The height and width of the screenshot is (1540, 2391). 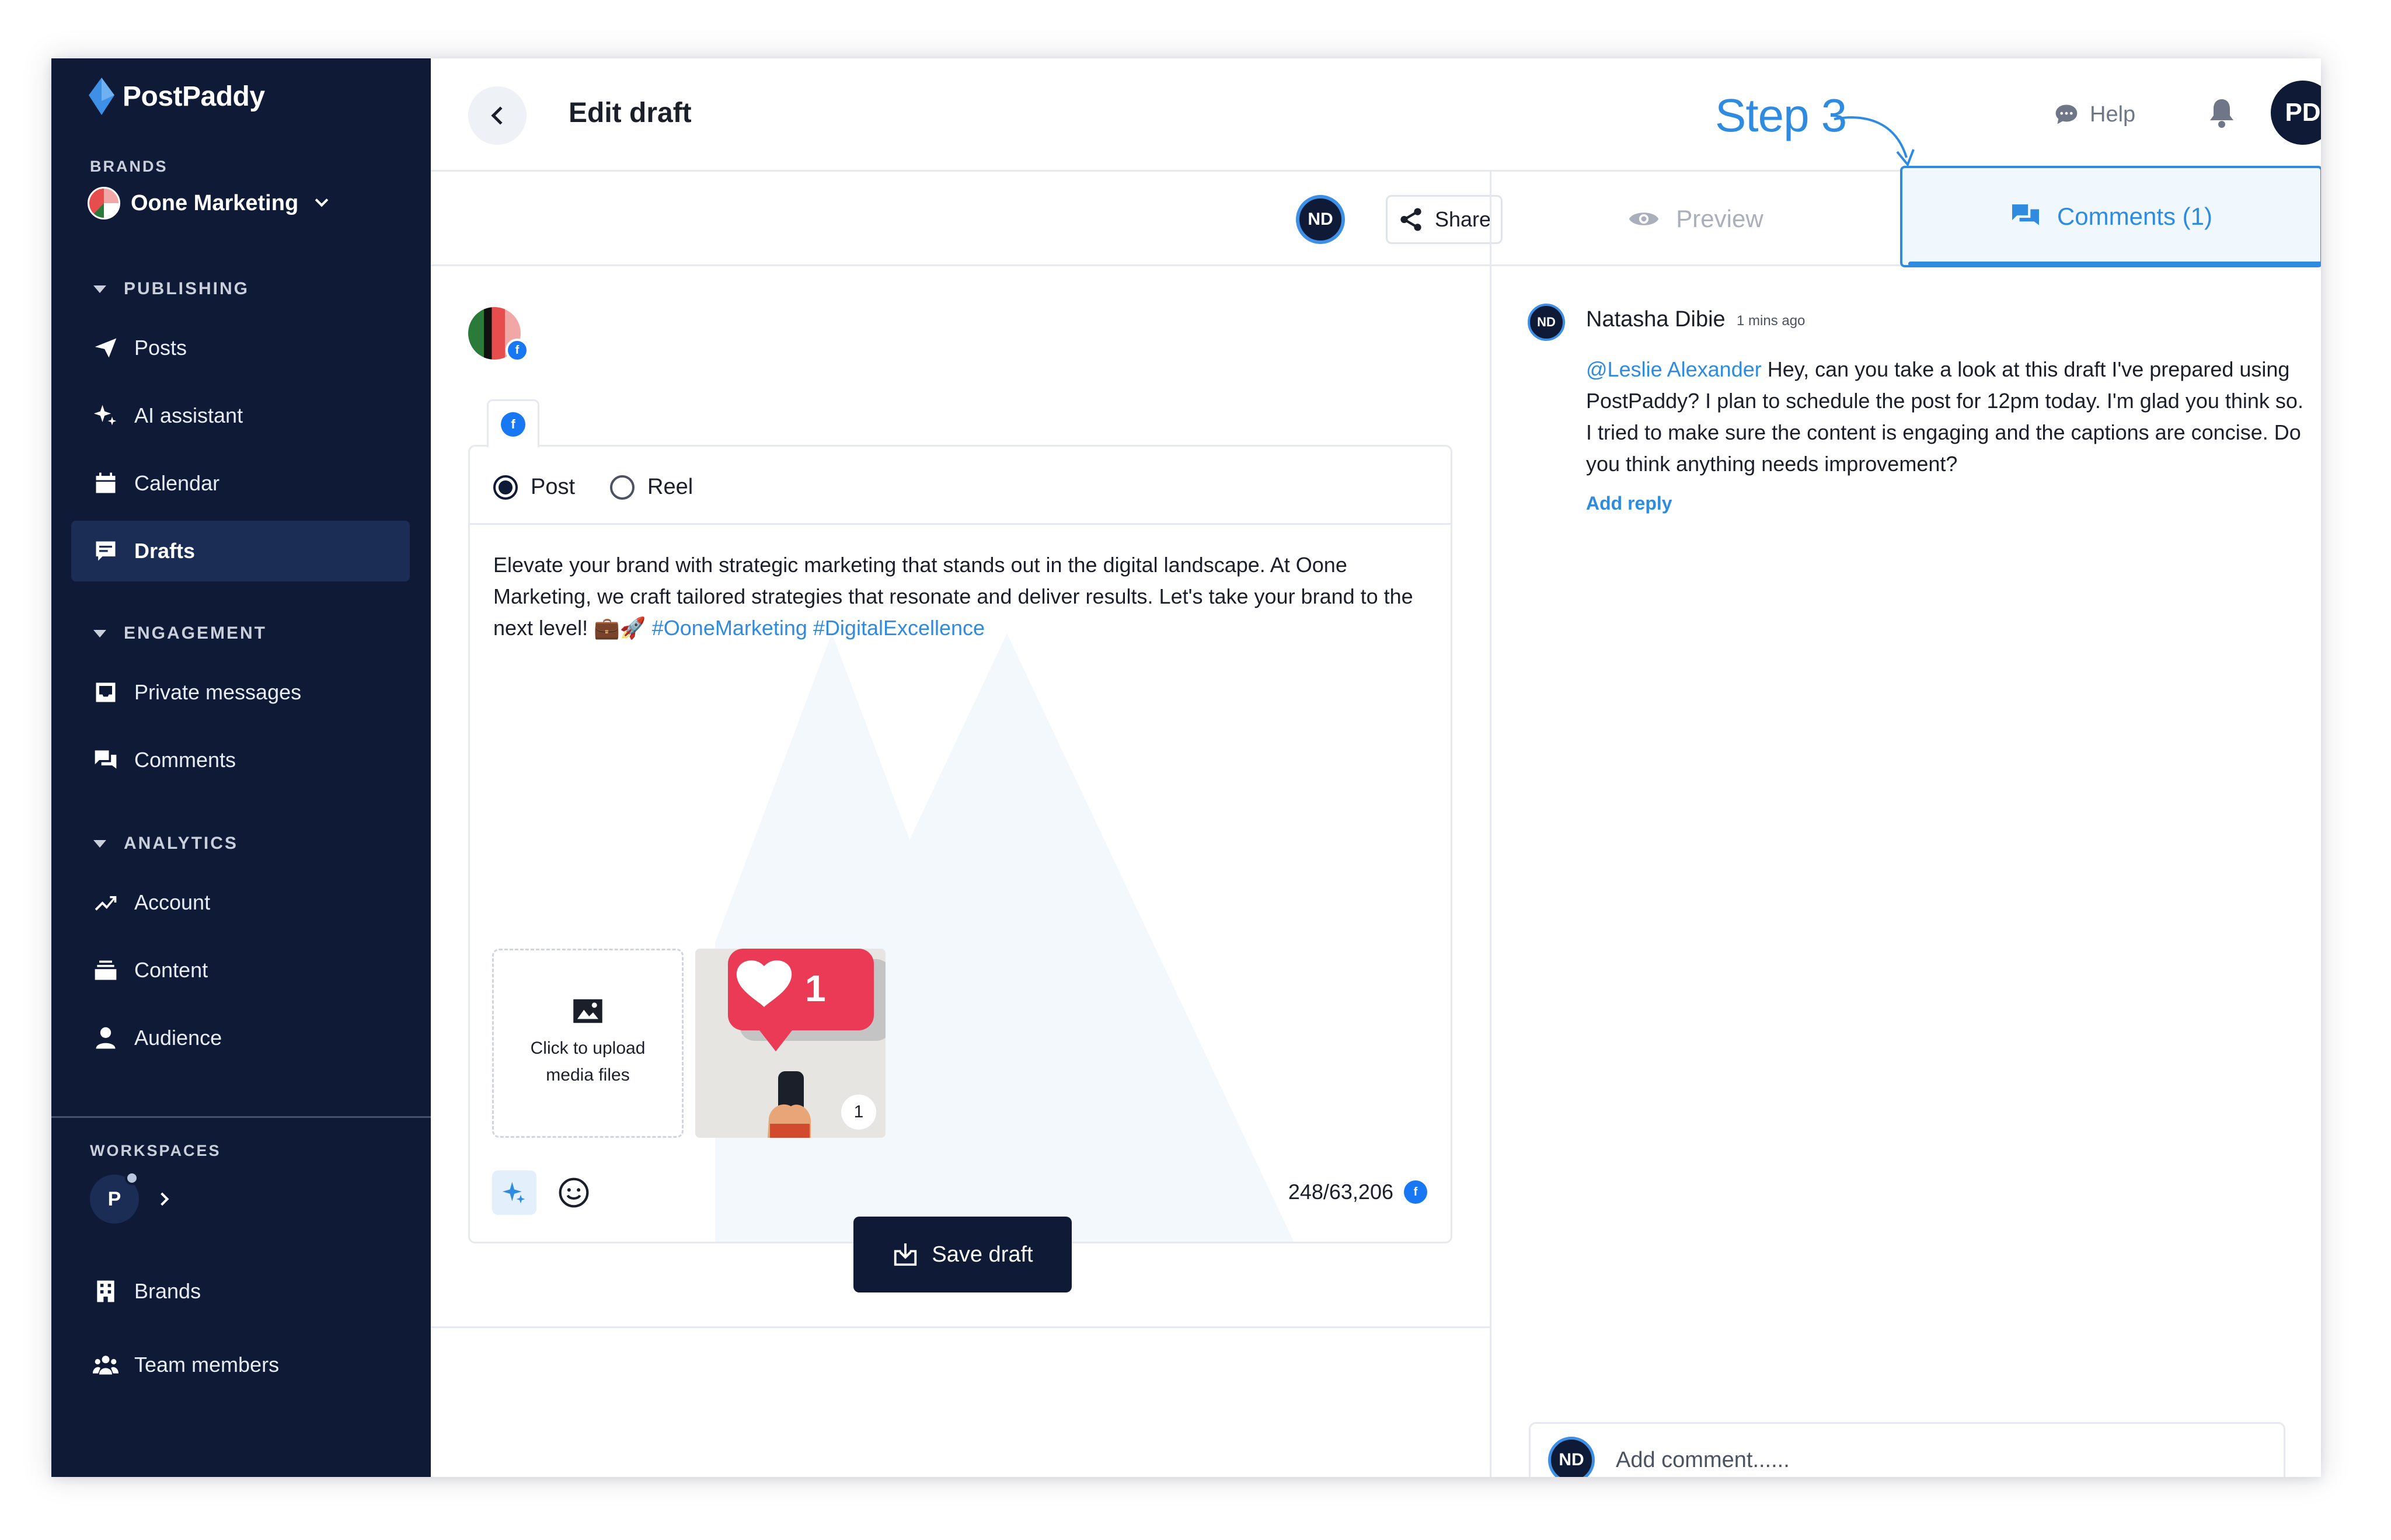 What do you see at coordinates (165, 844) in the screenshot?
I see `analytics-section-toggle: ANALYTICS` at bounding box center [165, 844].